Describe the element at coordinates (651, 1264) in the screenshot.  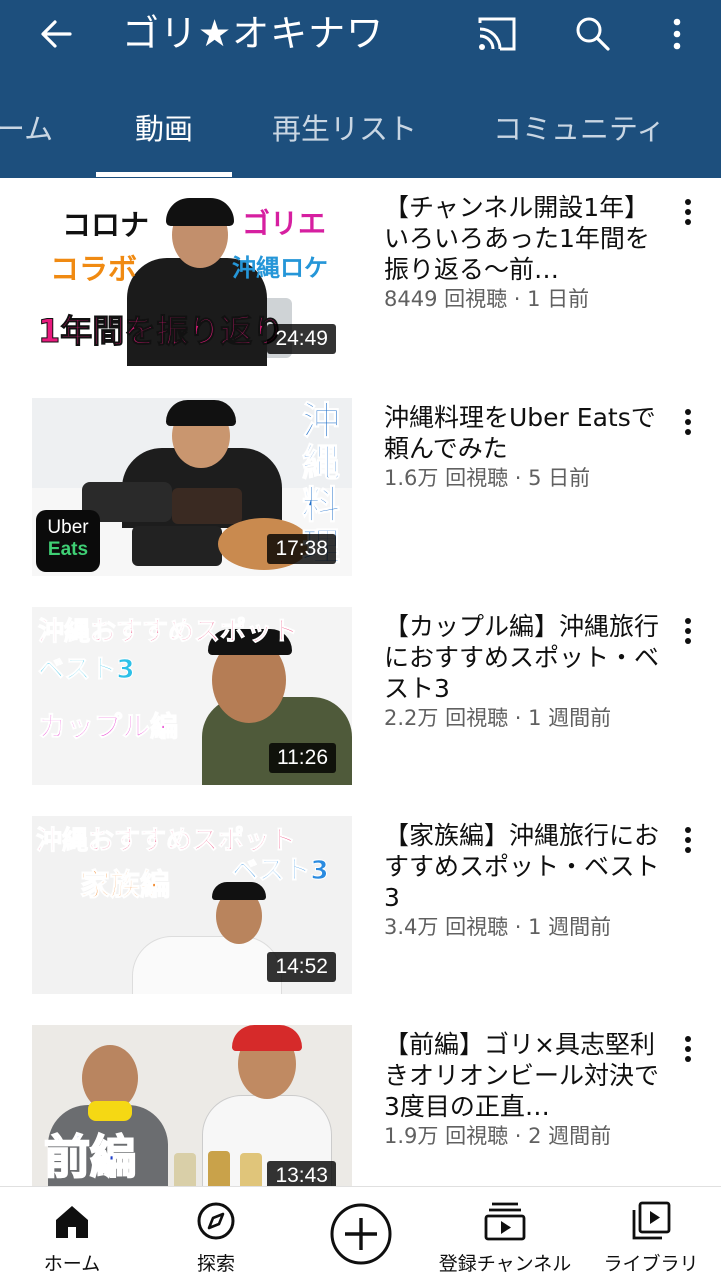
I see `nav-label: ライブラリ` at that location.